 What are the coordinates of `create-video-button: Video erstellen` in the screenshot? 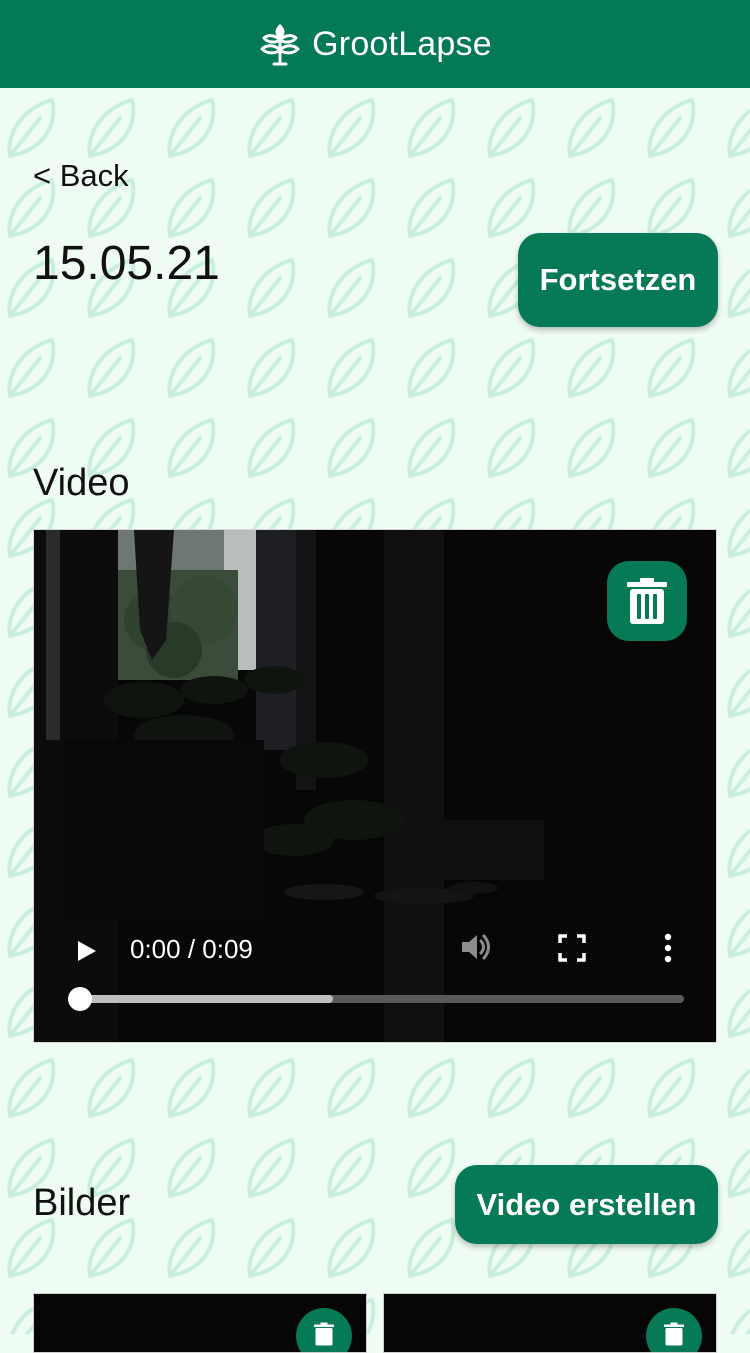 It's located at (586, 1204).